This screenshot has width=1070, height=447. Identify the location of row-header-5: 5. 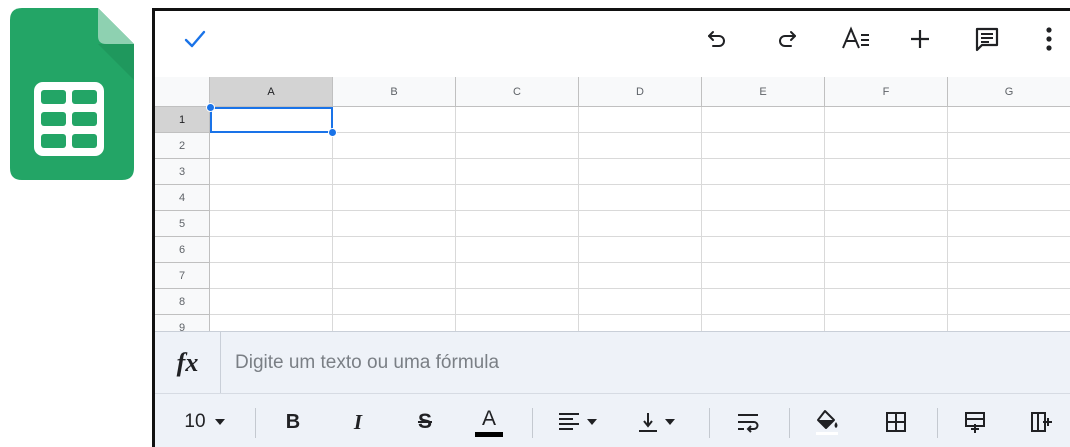
(182, 224).